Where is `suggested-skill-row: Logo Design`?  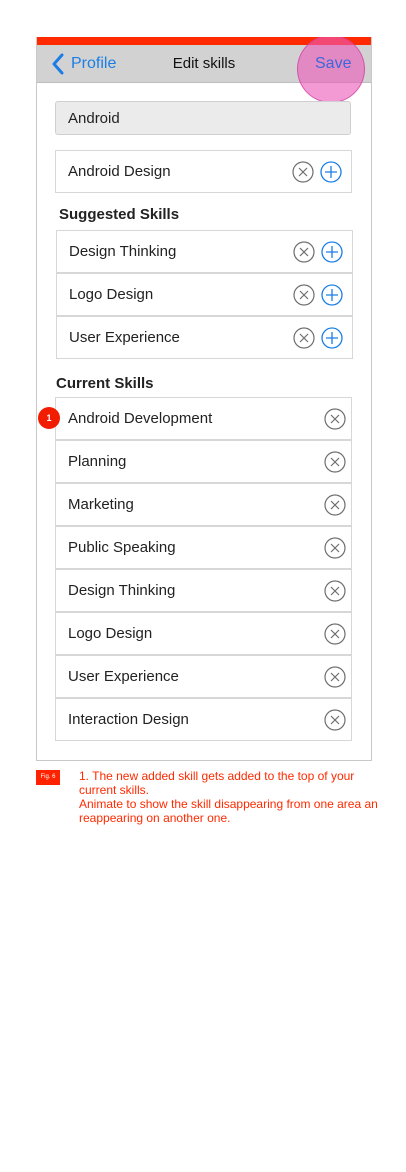 suggested-skill-row: Logo Design is located at coordinates (204, 294).